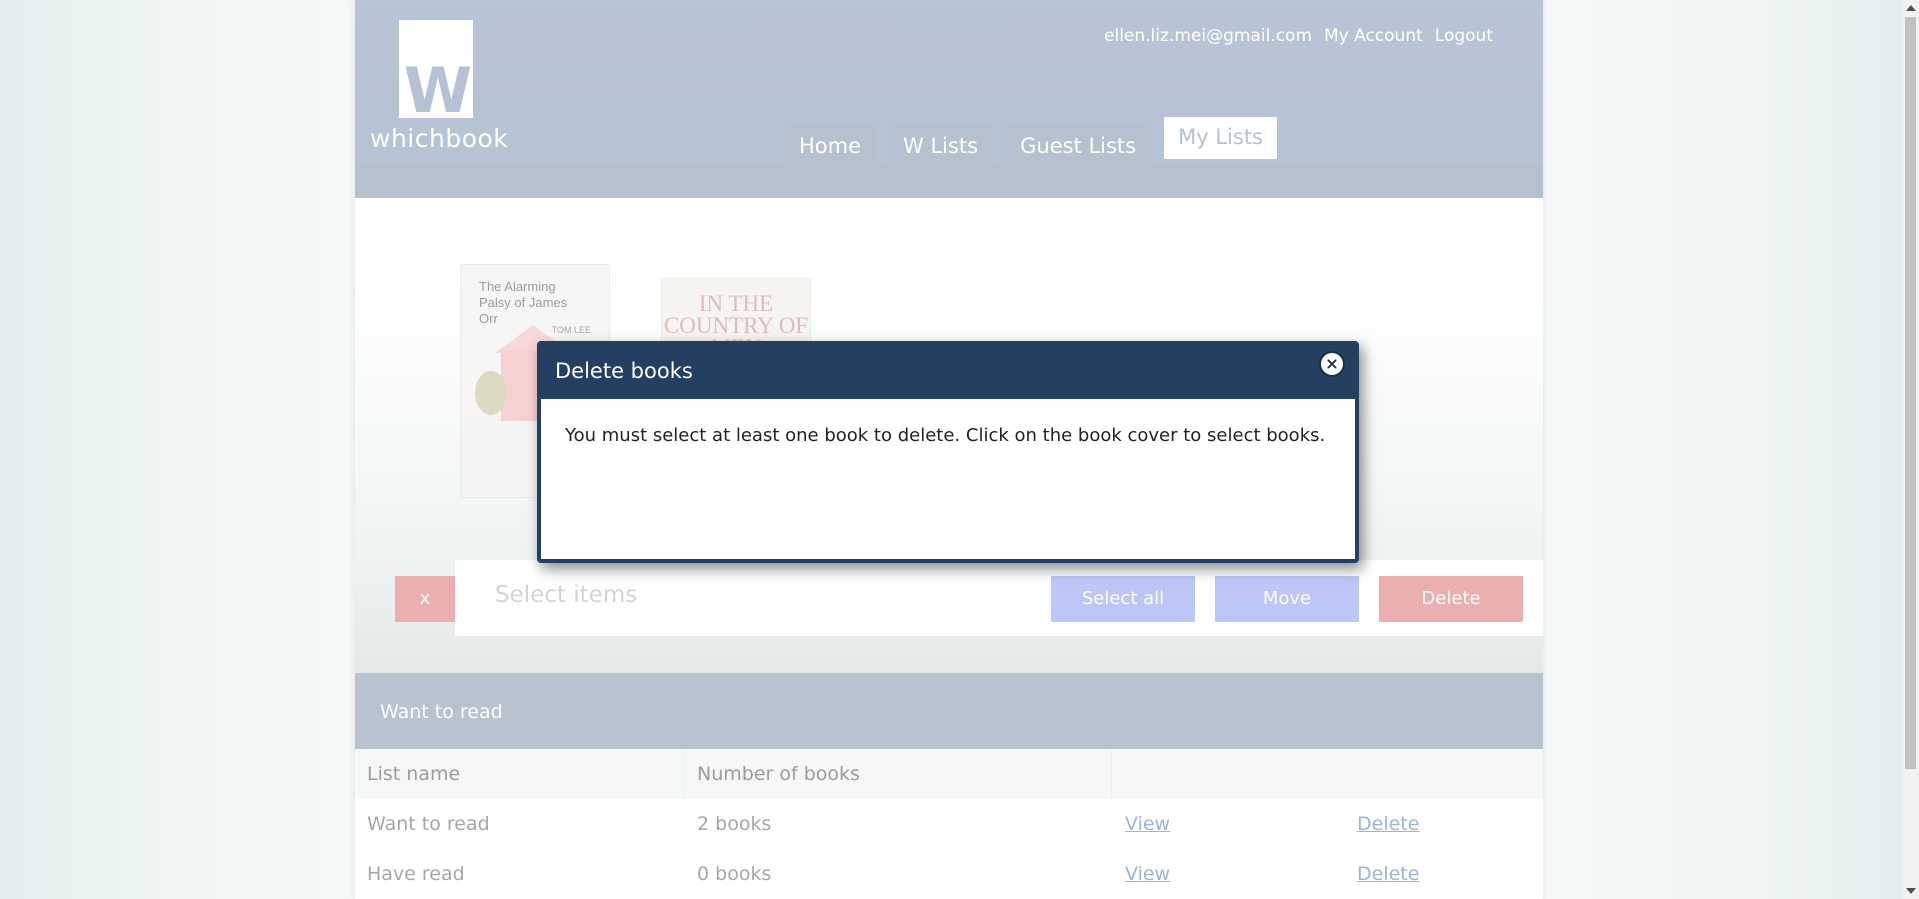 This screenshot has width=1919, height=899. I want to click on page-scrollbar, so click(1910, 449).